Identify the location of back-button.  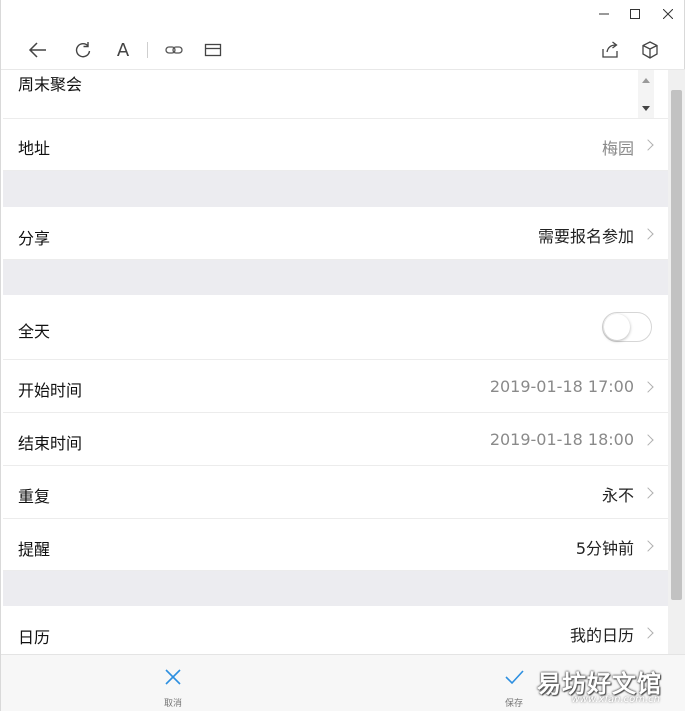
(38, 50).